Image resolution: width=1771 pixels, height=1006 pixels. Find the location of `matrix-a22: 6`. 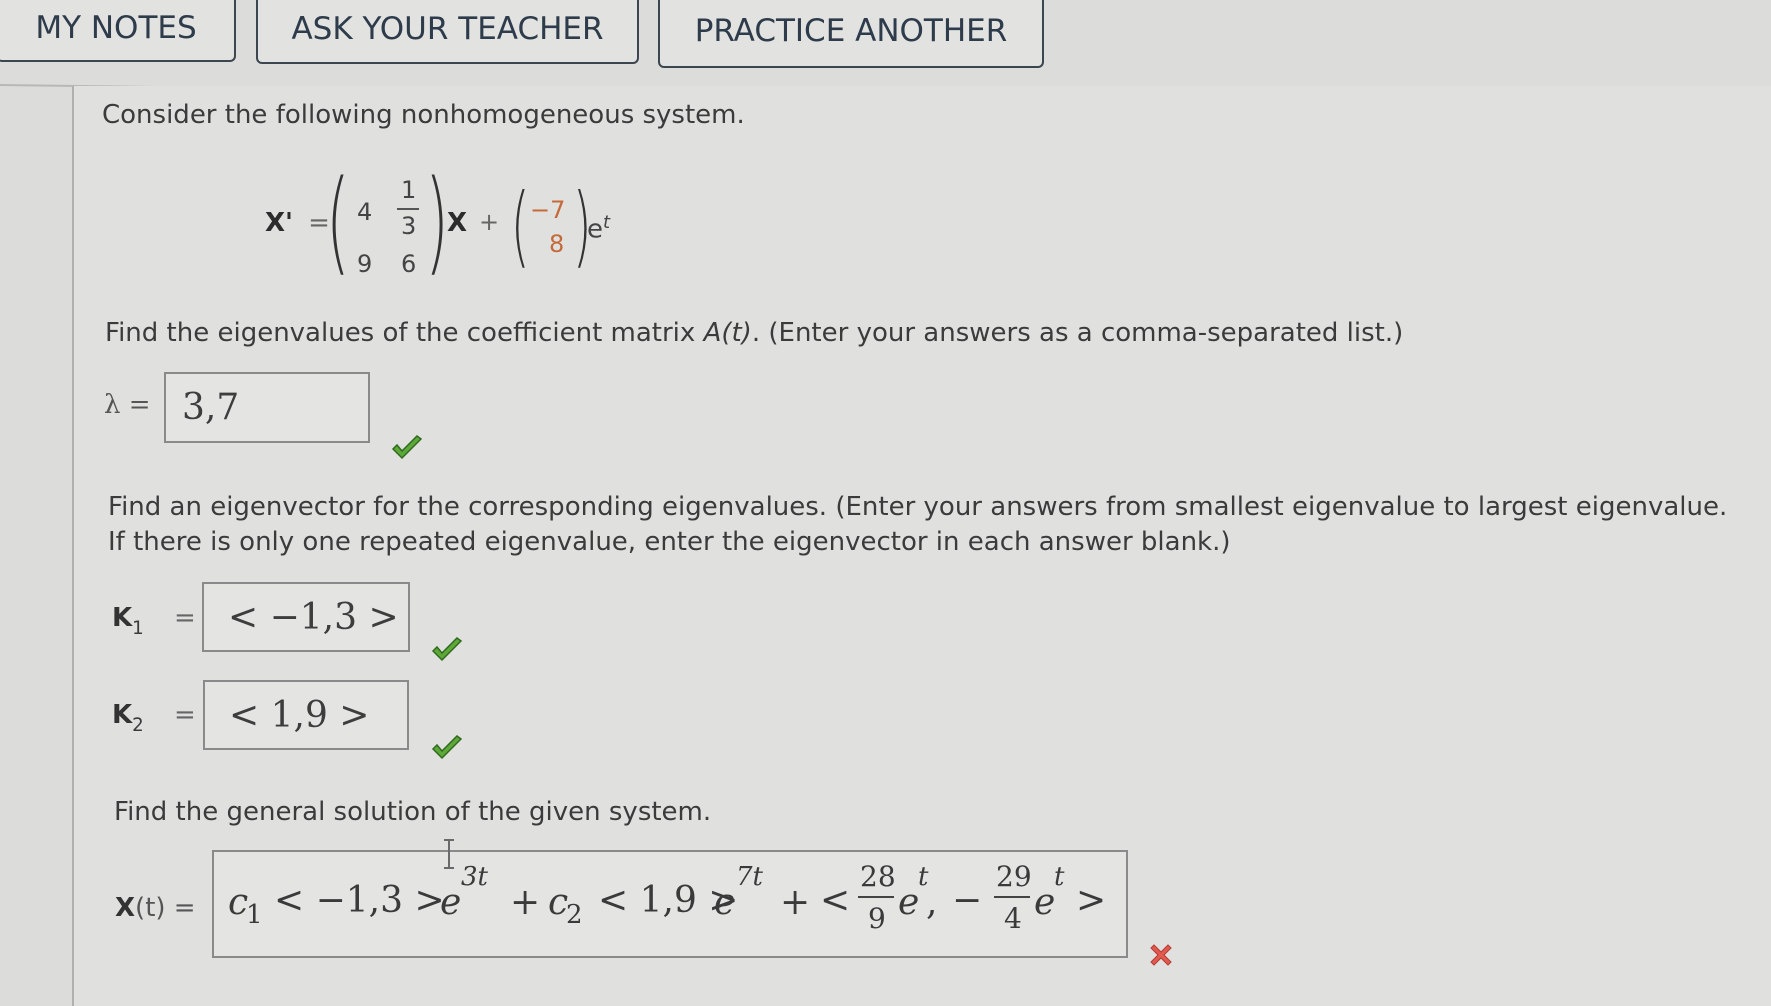

matrix-a22: 6 is located at coordinates (409, 264).